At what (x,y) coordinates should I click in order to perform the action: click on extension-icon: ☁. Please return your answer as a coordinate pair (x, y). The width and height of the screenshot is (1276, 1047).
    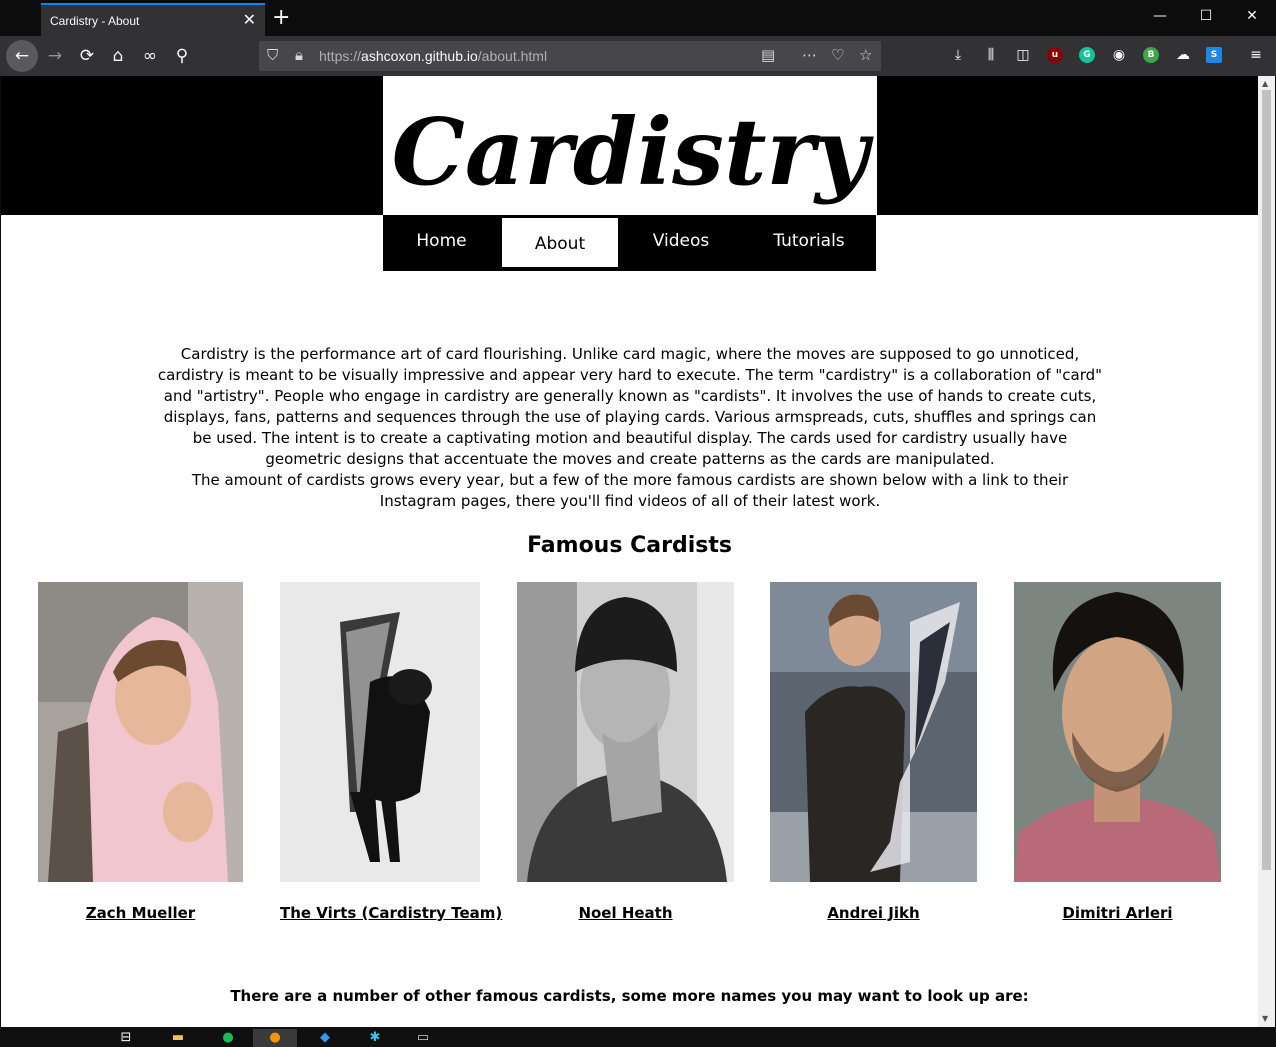
    Looking at the image, I should click on (1183, 55).